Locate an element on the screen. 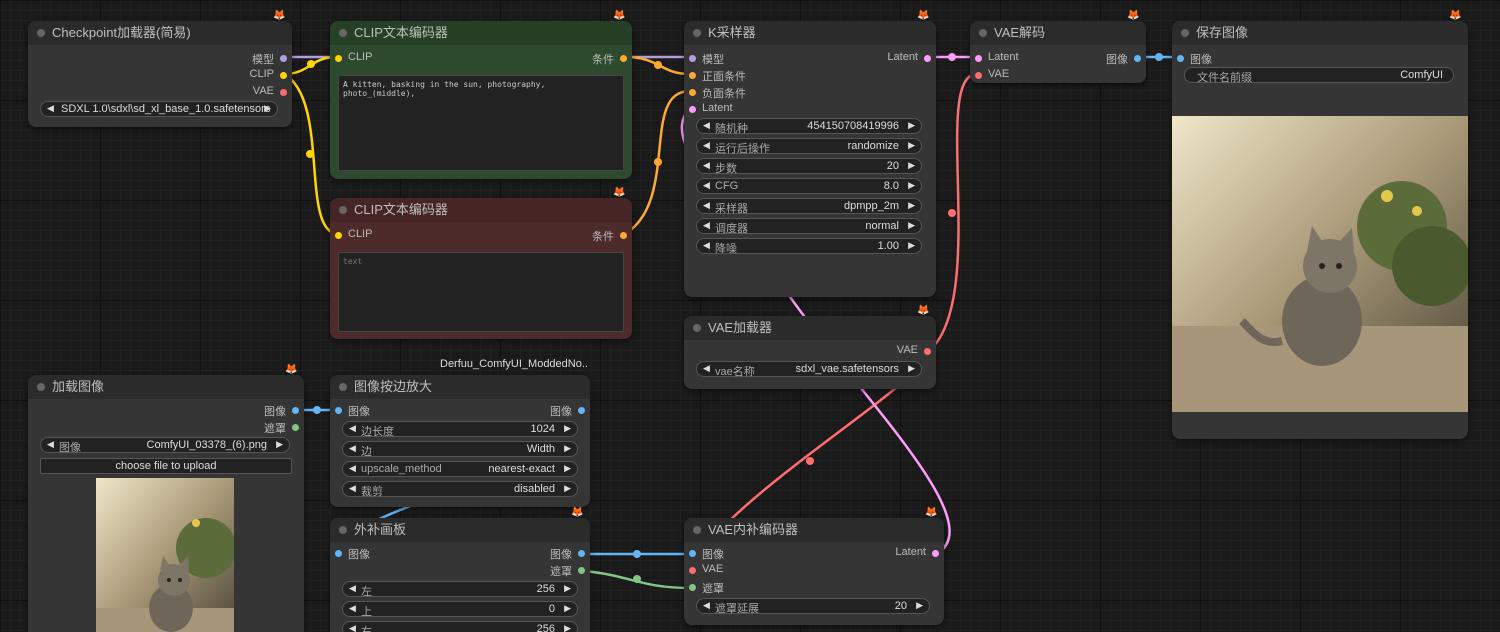 This screenshot has width=1500, height=632. seed-widget: ◀ 随机种 454150708419996 ▶ is located at coordinates (809, 126).